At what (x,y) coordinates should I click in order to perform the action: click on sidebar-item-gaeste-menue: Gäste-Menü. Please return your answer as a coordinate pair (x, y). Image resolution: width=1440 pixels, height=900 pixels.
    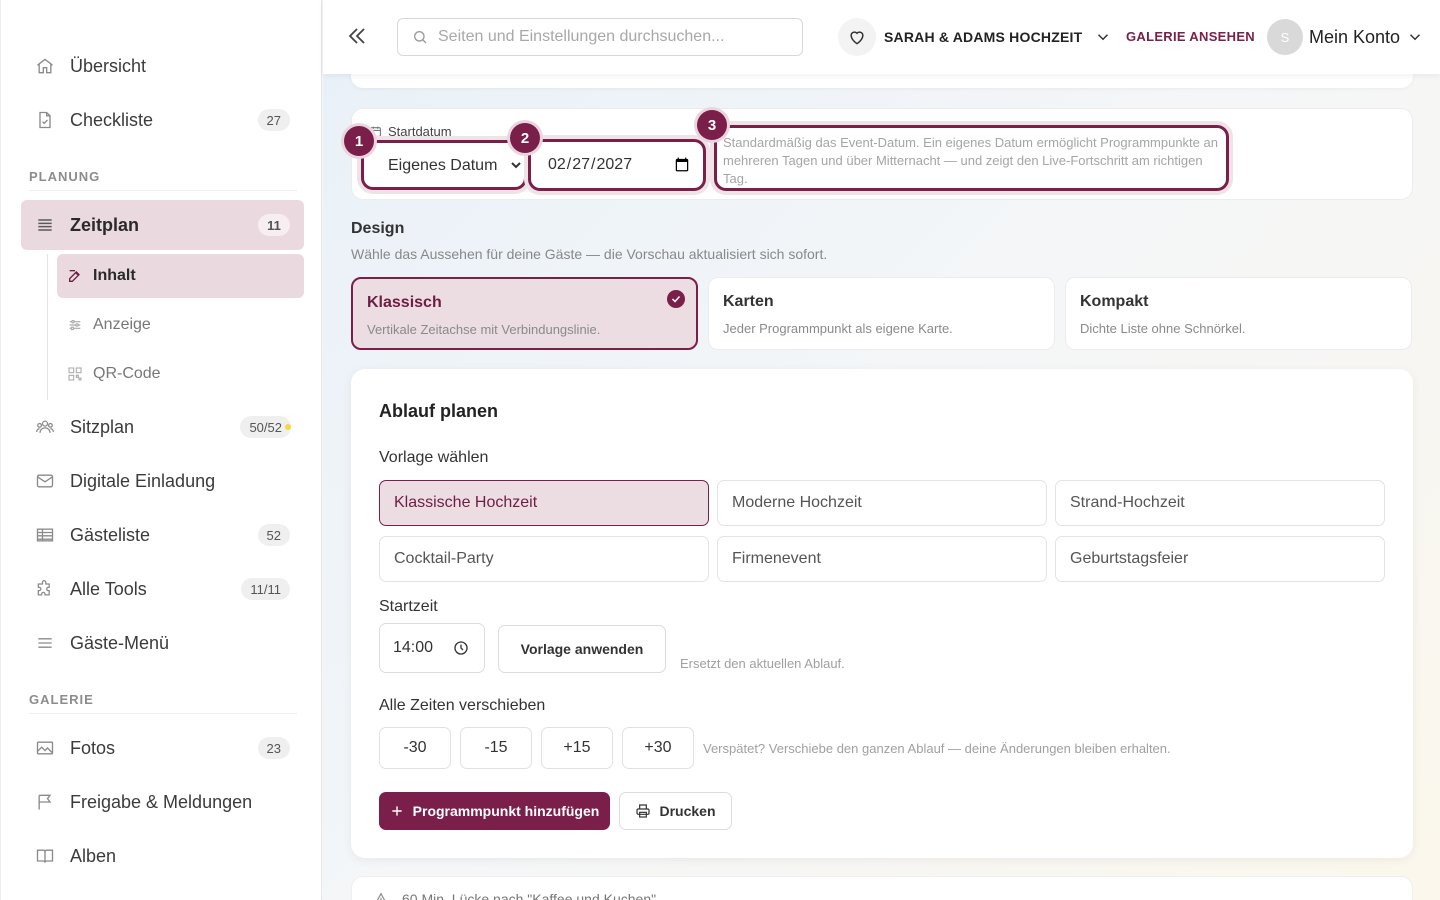
    Looking at the image, I should click on (162, 643).